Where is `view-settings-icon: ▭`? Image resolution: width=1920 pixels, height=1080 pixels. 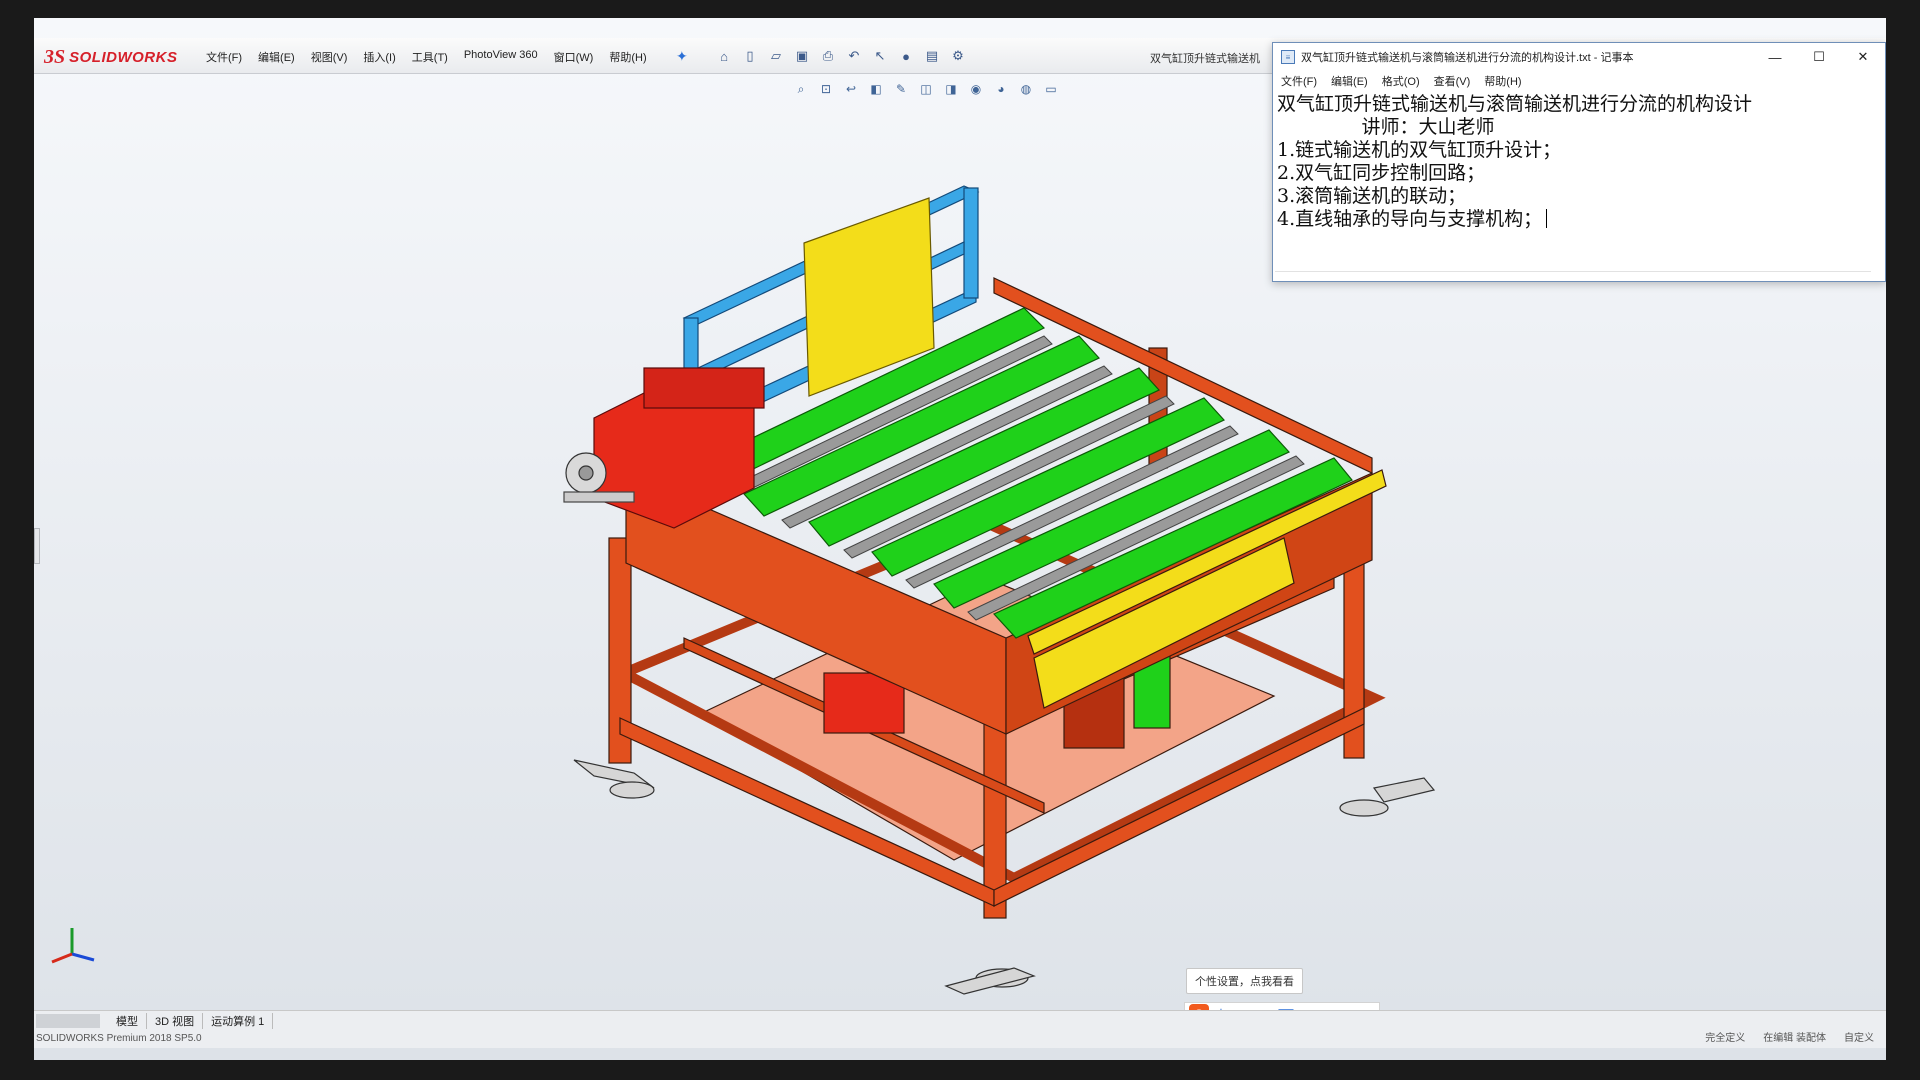
view-settings-icon: ▭ is located at coordinates (1051, 89).